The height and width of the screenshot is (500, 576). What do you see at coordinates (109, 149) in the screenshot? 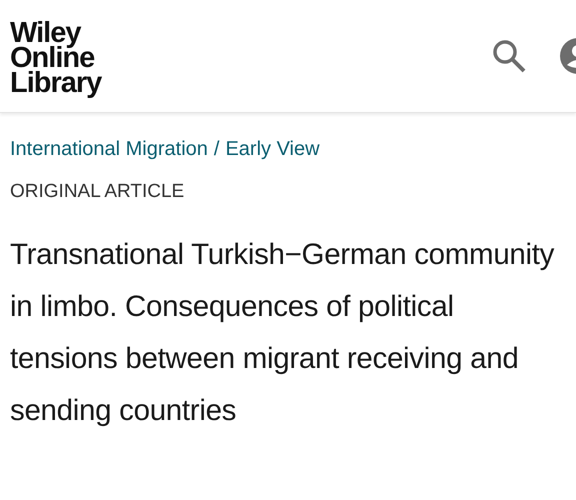
I see `breadcrumb-link: International Migration` at bounding box center [109, 149].